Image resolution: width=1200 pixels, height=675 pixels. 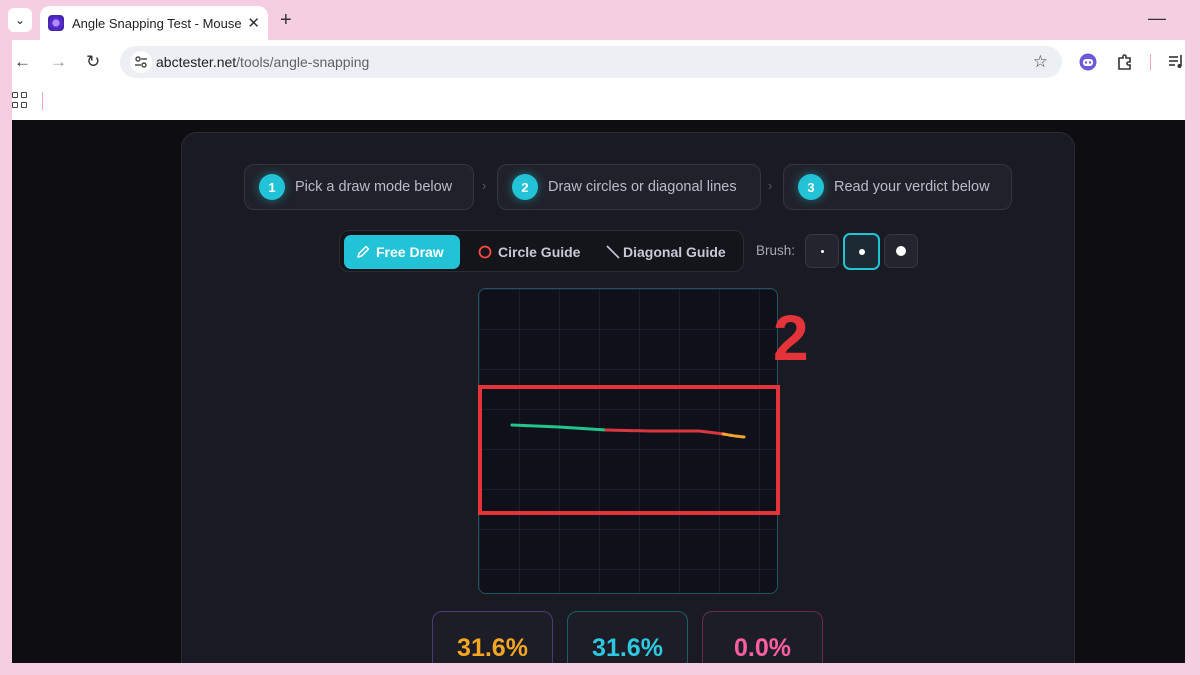 I want to click on stat-card-3: 0.0%, so click(x=762, y=637).